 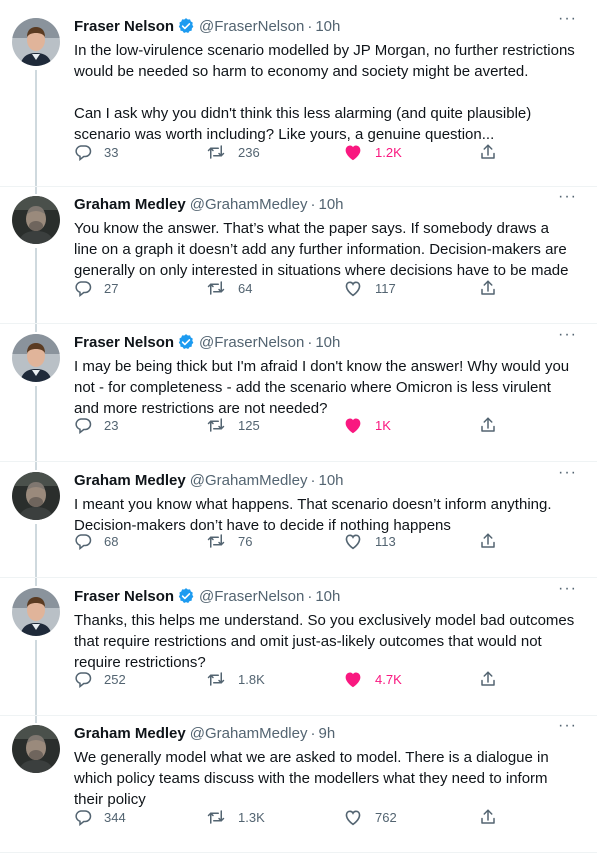 What do you see at coordinates (388, 152) in the screenshot?
I see `like-count: 1.2K` at bounding box center [388, 152].